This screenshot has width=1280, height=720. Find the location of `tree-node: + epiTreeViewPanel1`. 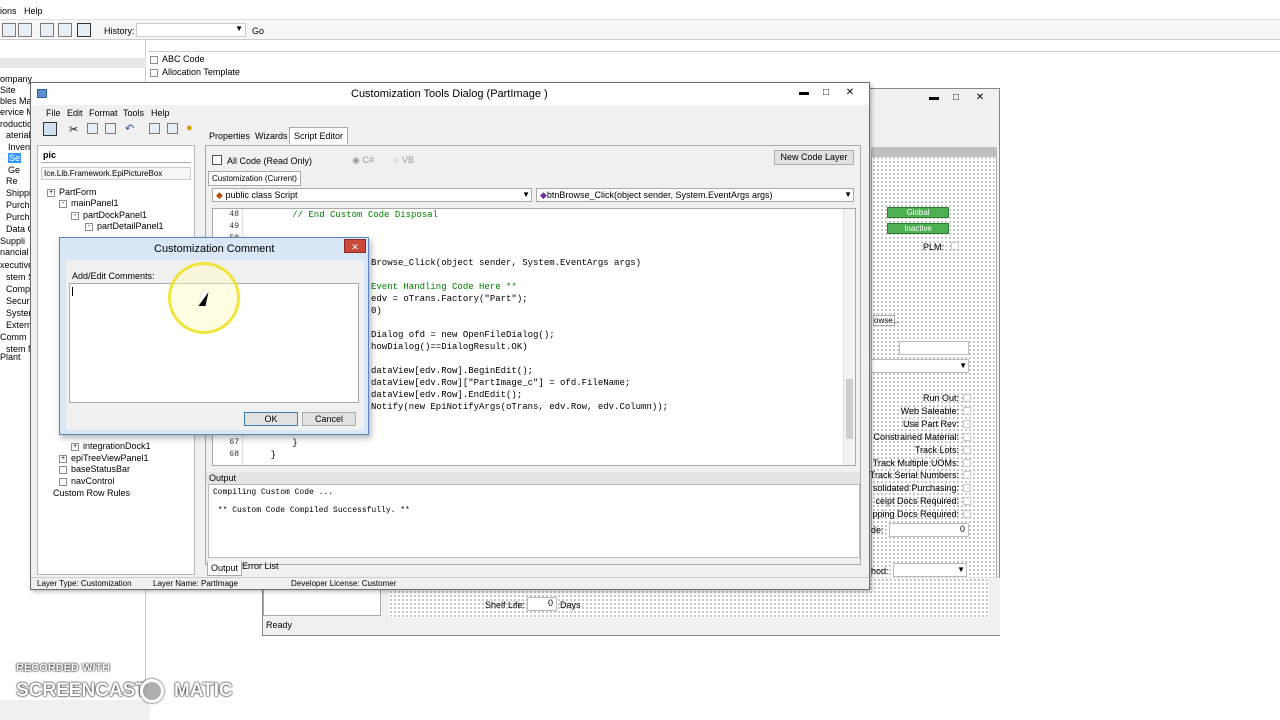

tree-node: + epiTreeViewPanel1 is located at coordinates (104, 458).